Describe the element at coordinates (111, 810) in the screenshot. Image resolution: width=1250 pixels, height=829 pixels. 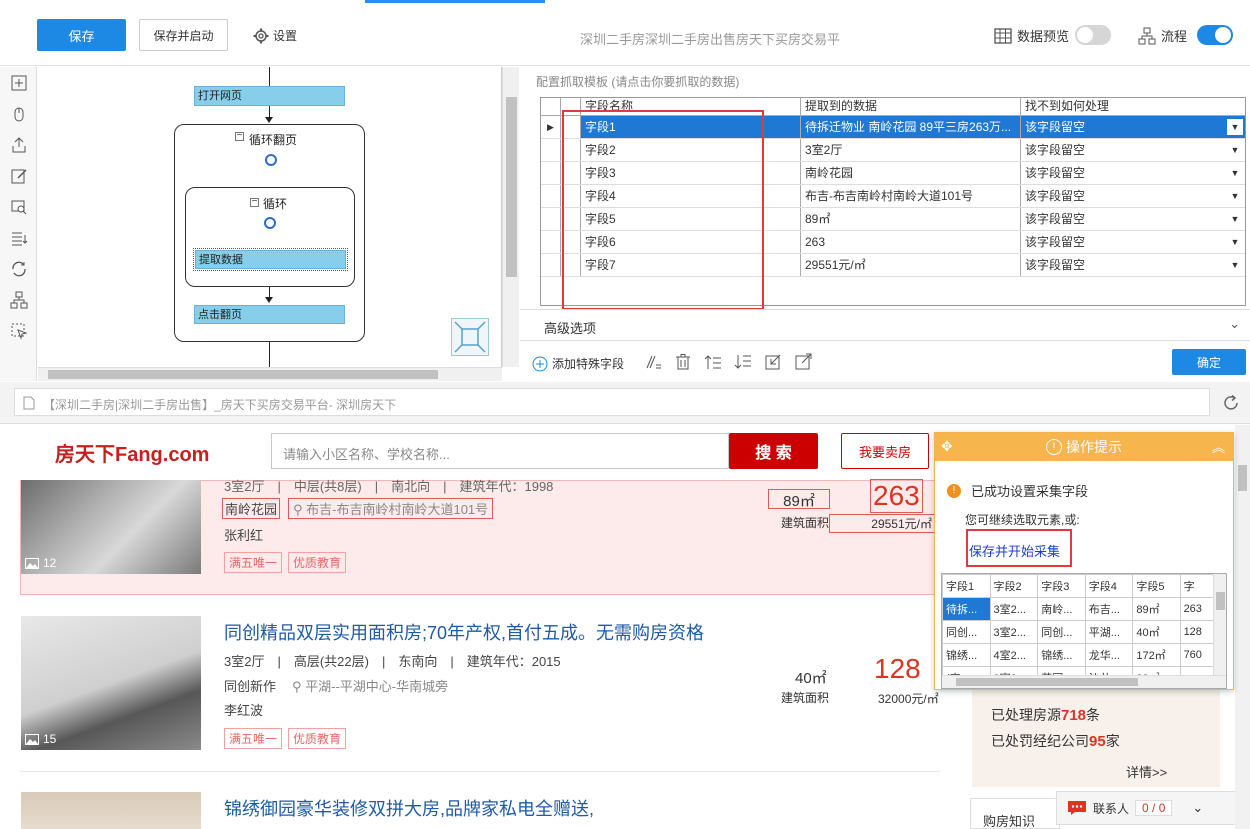
I see `listing-photo` at that location.